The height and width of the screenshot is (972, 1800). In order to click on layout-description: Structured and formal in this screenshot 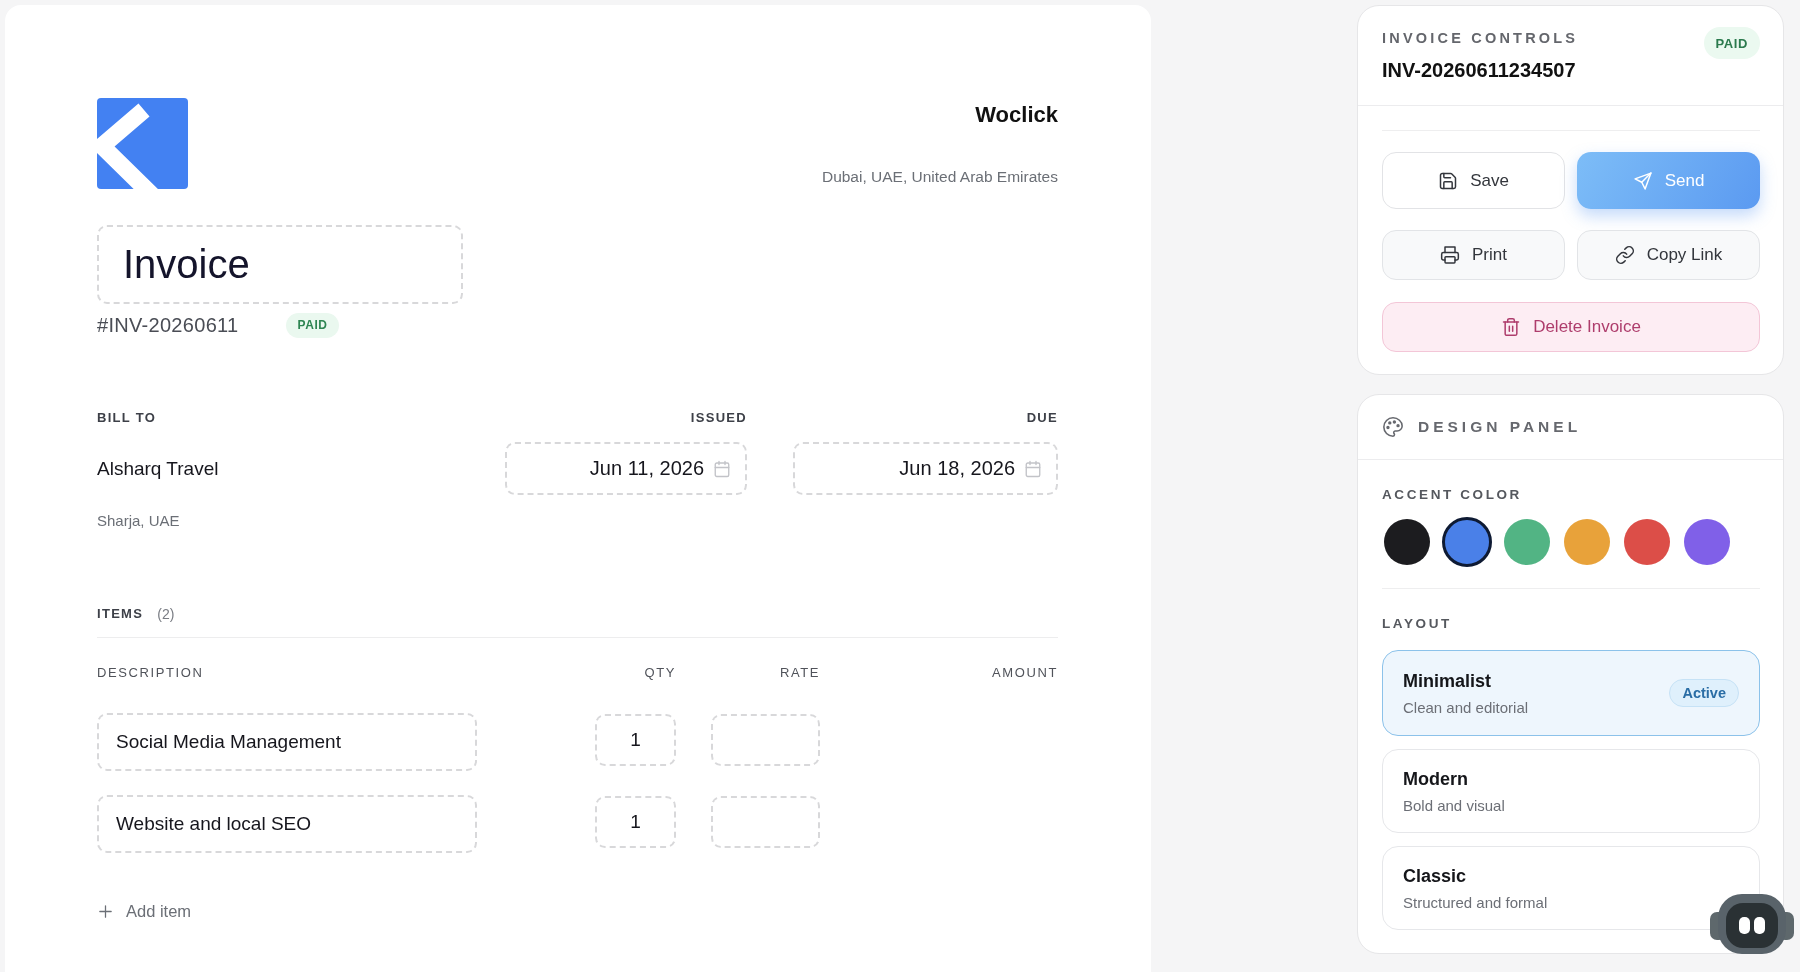, I will do `click(1475, 902)`.